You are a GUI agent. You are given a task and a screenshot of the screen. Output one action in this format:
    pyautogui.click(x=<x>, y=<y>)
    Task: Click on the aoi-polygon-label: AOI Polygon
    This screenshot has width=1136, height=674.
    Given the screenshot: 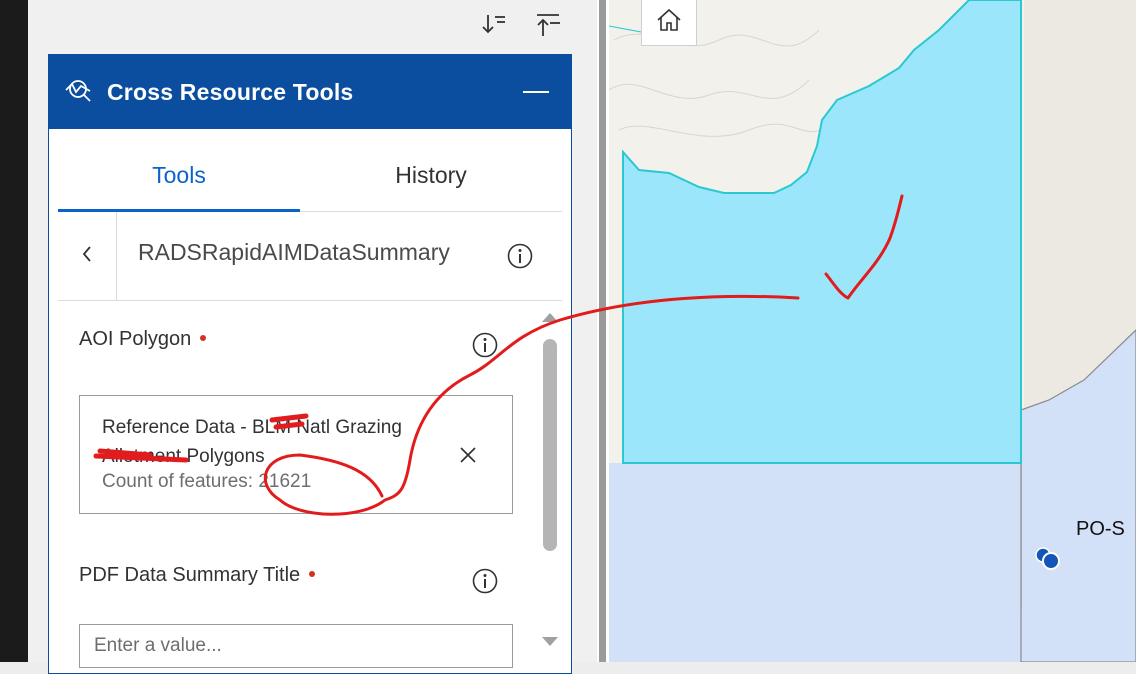 What is the action you would take?
    pyautogui.click(x=143, y=339)
    